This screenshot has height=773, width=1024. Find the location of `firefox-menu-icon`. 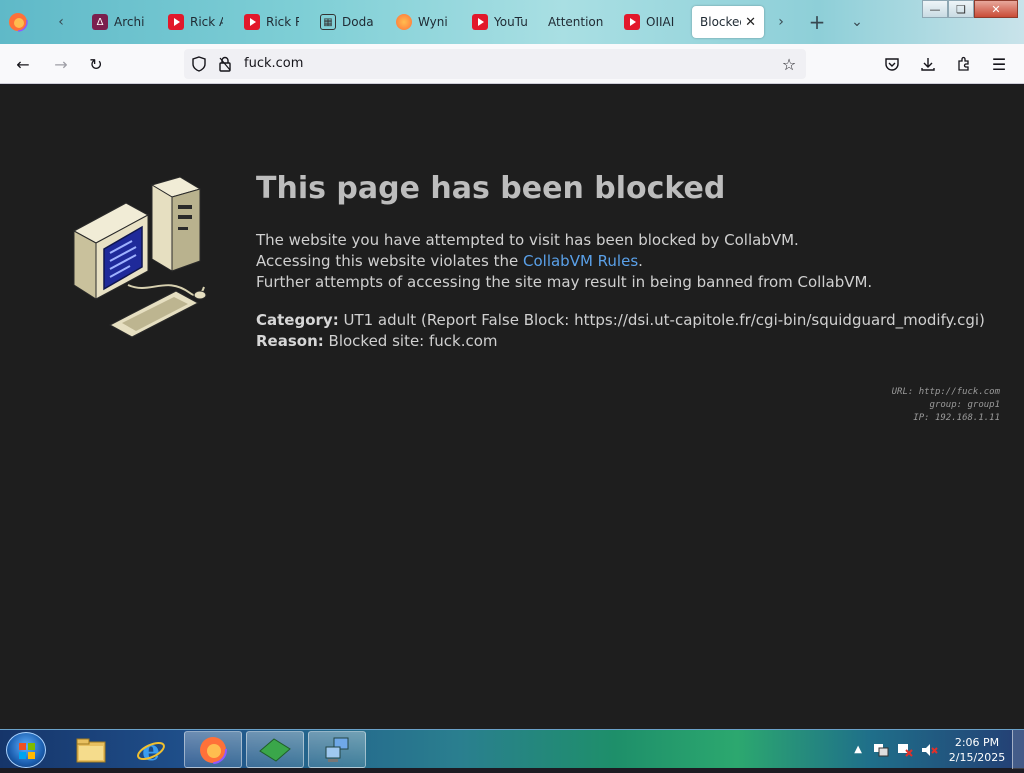

firefox-menu-icon is located at coordinates (18, 22).